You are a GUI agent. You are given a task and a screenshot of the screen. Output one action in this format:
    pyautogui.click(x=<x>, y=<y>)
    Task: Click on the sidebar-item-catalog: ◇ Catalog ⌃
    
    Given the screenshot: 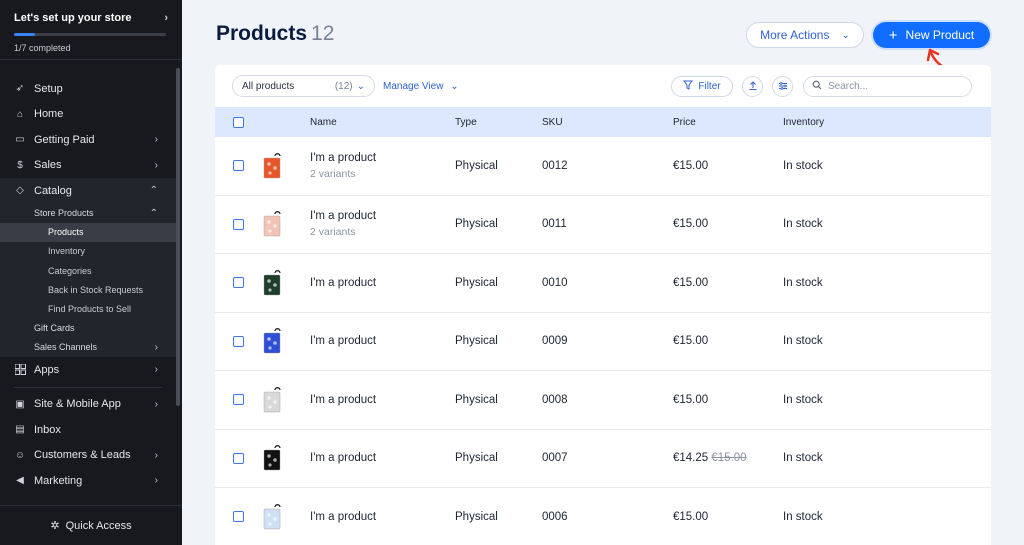 What is the action you would take?
    pyautogui.click(x=88, y=191)
    